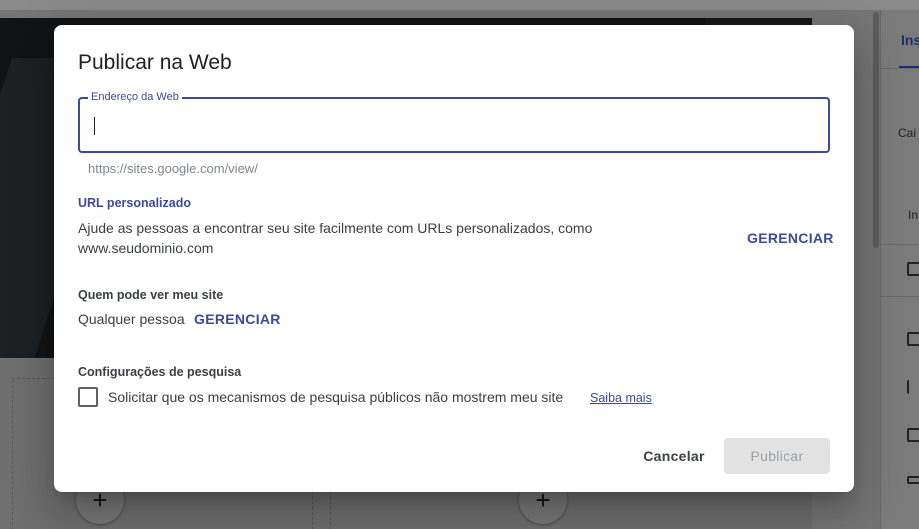 The width and height of the screenshot is (919, 529). What do you see at coordinates (146, 248) in the screenshot?
I see `custom-url-description-line: www.seudominio.com` at bounding box center [146, 248].